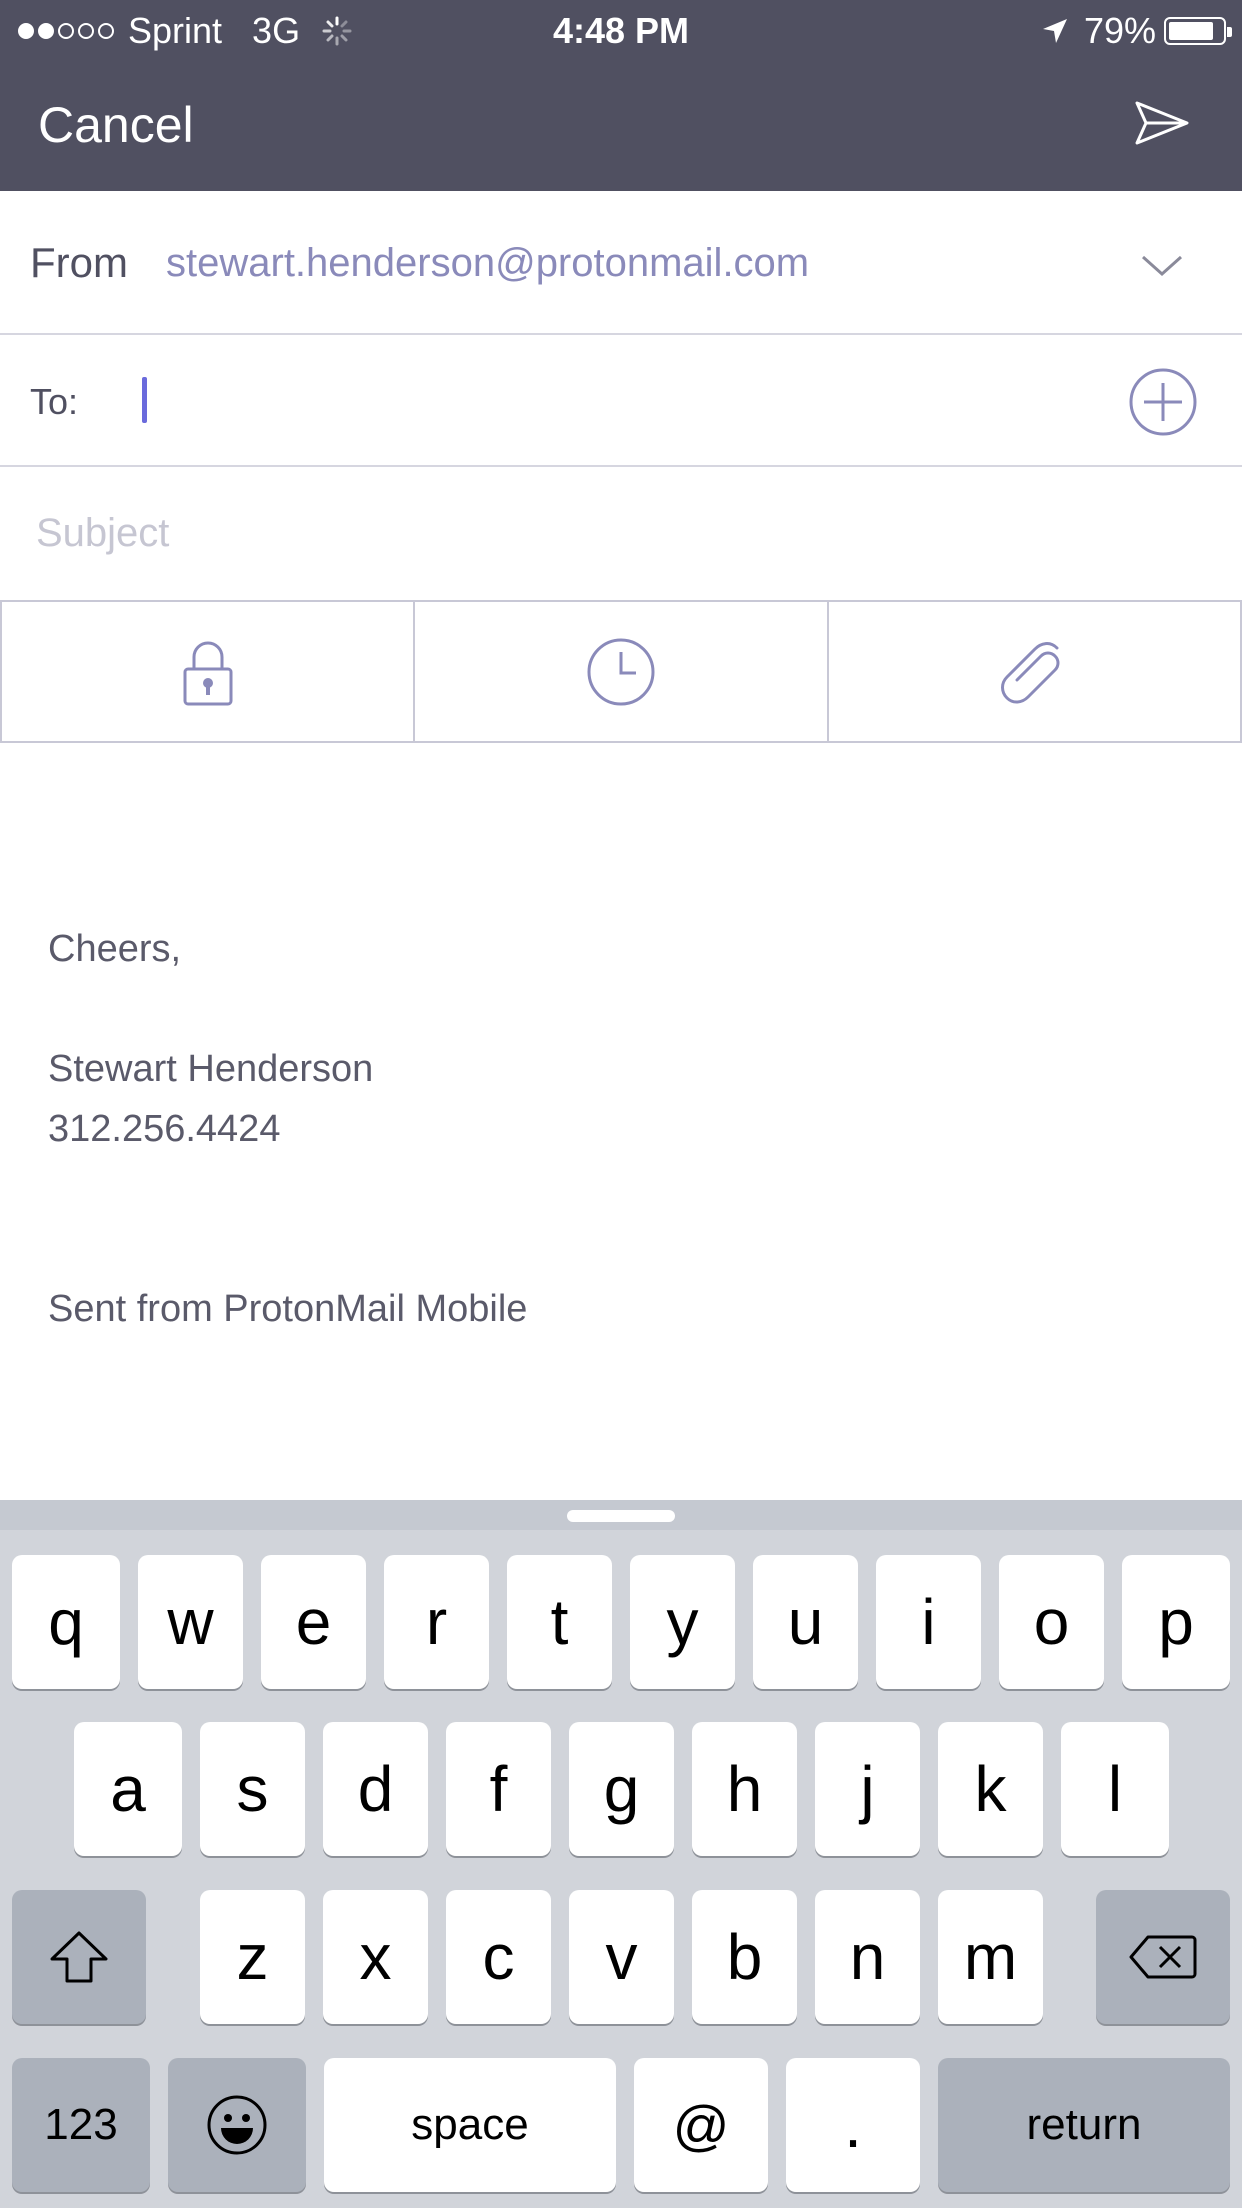  Describe the element at coordinates (1198, 31) in the screenshot. I see `battery-icon` at that location.